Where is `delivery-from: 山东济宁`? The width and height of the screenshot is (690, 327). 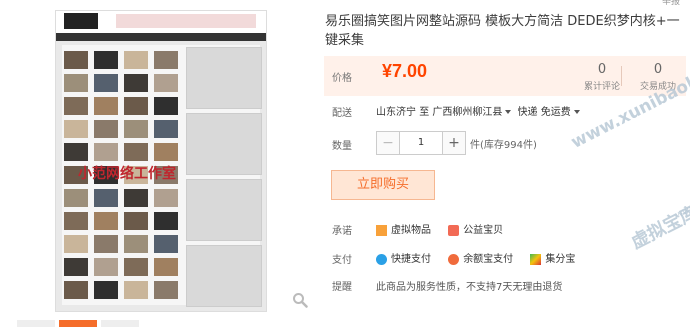
delivery-from: 山东济宁 is located at coordinates (396, 112).